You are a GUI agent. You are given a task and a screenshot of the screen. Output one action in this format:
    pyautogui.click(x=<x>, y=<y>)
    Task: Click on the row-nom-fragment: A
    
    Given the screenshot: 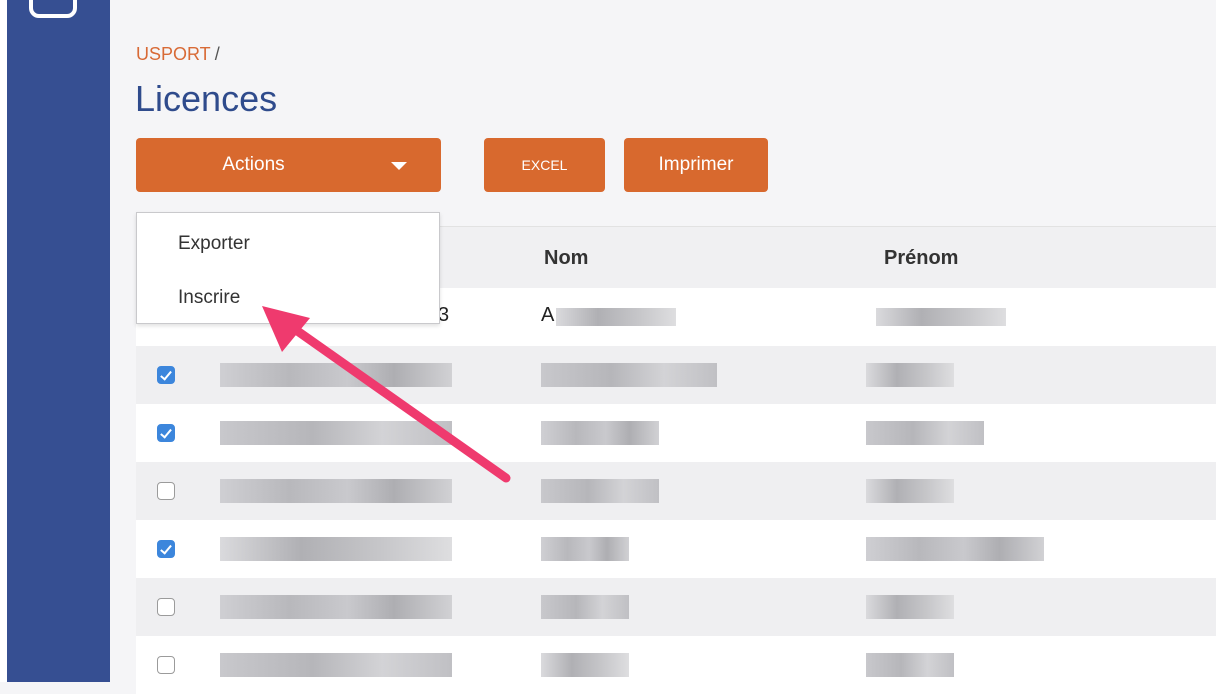 What is the action you would take?
    pyautogui.click(x=548, y=315)
    